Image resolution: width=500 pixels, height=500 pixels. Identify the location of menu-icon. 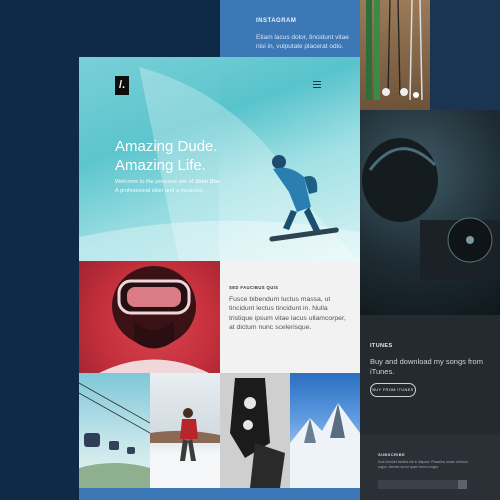
(317, 87).